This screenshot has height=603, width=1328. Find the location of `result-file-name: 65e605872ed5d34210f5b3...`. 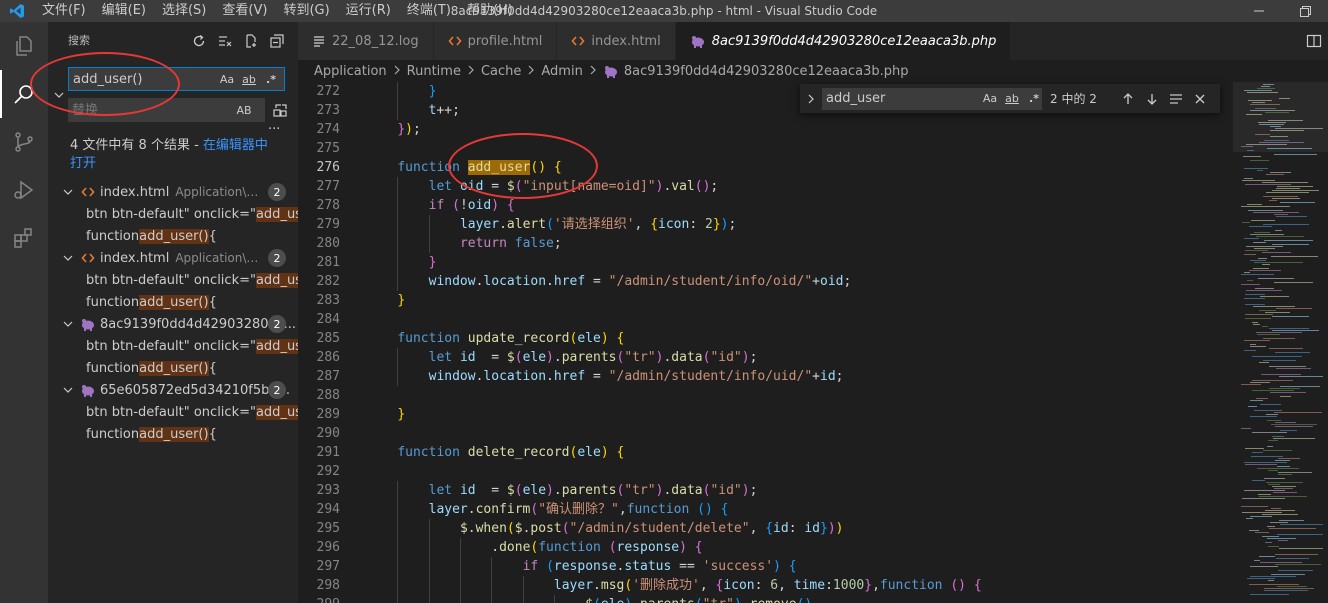

result-file-name: 65e605872ed5d34210f5b3... is located at coordinates (195, 390).